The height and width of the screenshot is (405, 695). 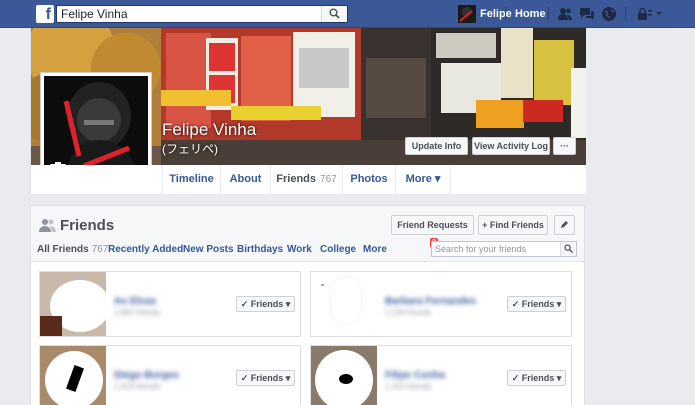 I want to click on notifications-icon, so click(x=609, y=14).